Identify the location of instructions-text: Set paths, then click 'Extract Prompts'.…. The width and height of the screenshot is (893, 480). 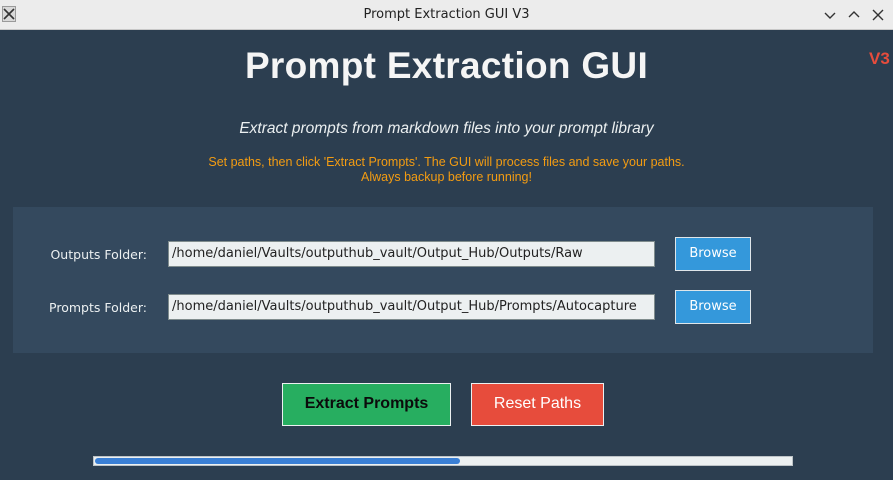
(446, 170).